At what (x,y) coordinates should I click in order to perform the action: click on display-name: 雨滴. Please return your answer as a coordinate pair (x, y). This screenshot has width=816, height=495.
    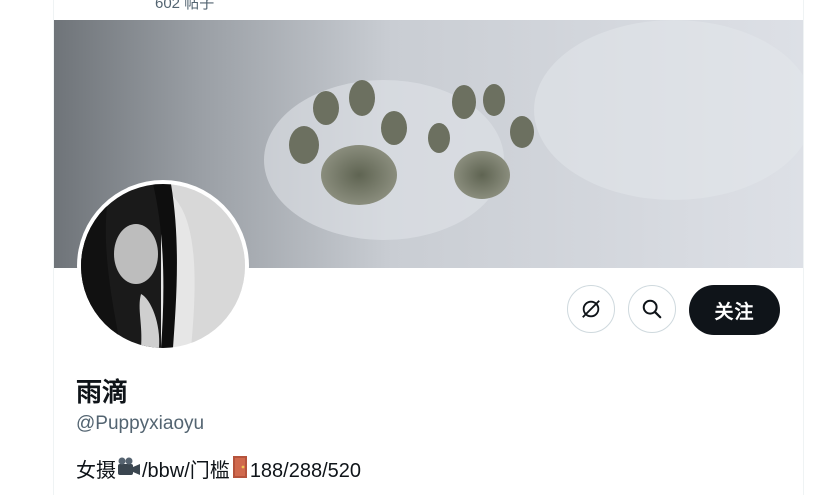
    Looking at the image, I should click on (102, 392).